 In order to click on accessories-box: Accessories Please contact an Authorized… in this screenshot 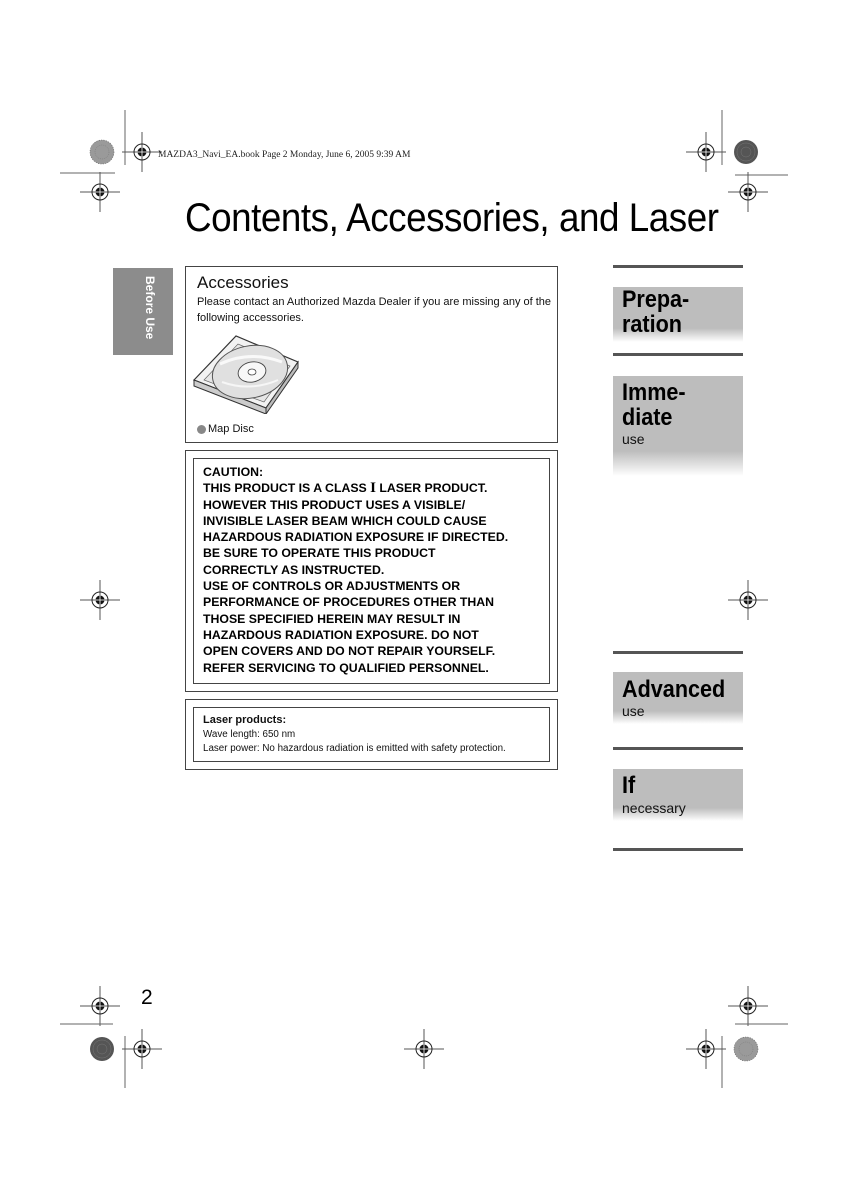, I will do `click(371, 354)`.